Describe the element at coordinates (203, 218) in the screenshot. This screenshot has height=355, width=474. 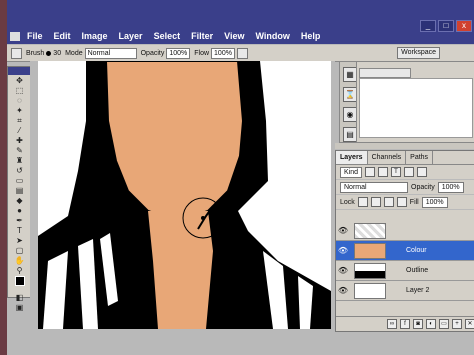
I see `brush-cursor-center` at that location.